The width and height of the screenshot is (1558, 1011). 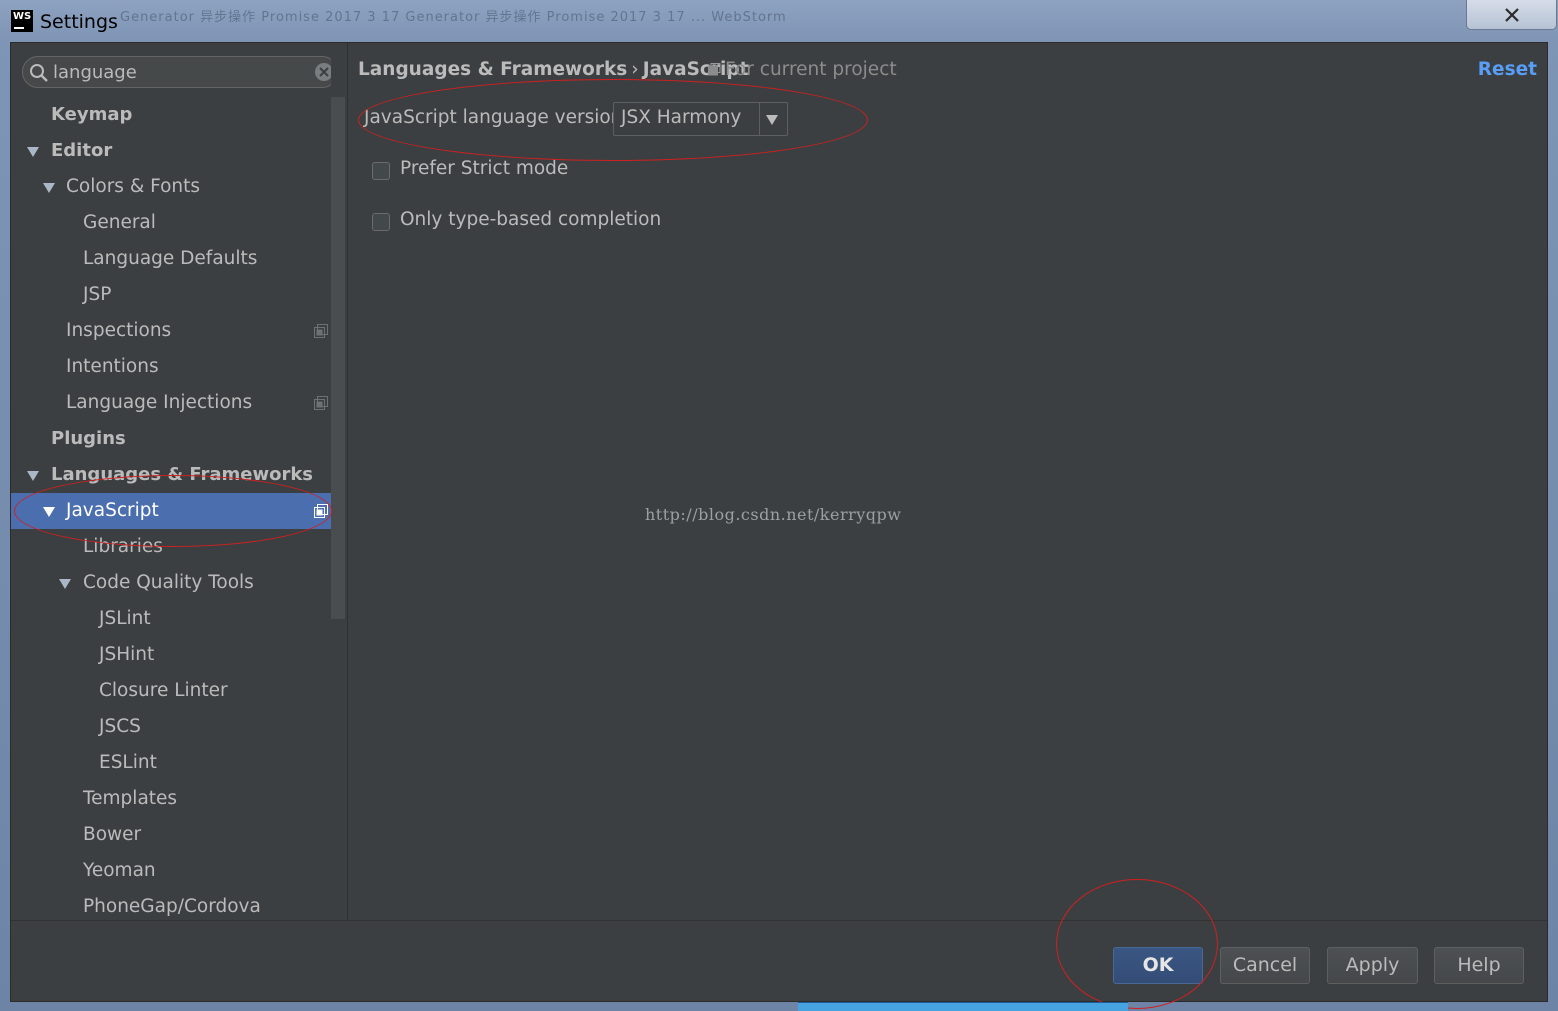 What do you see at coordinates (811, 69) in the screenshot?
I see `scope-note-text: For current project` at bounding box center [811, 69].